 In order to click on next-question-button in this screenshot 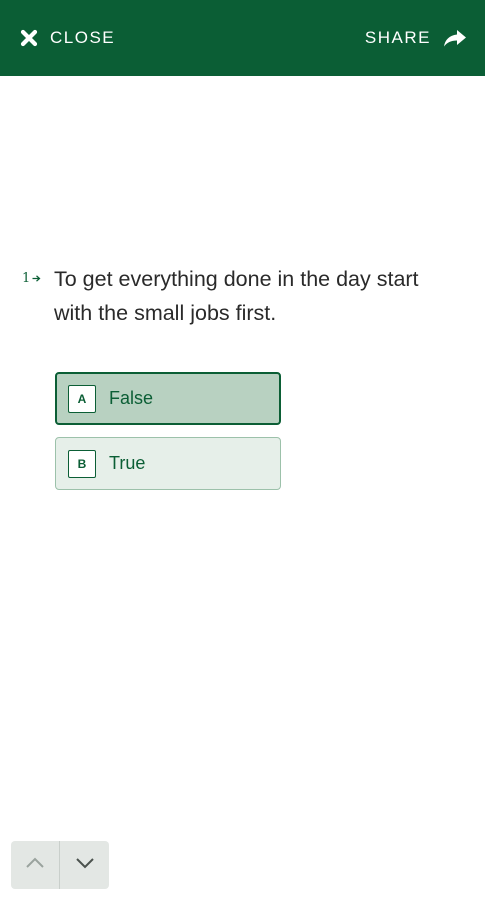, I will do `click(84, 865)`.